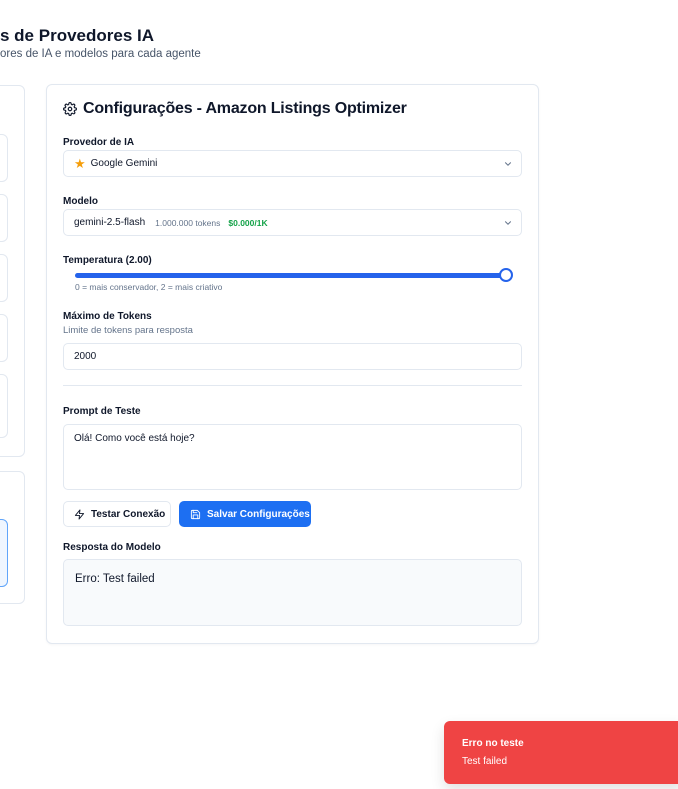 This screenshot has height=789, width=678. What do you see at coordinates (292, 592) in the screenshot?
I see `response-box: Erro: Test failed` at bounding box center [292, 592].